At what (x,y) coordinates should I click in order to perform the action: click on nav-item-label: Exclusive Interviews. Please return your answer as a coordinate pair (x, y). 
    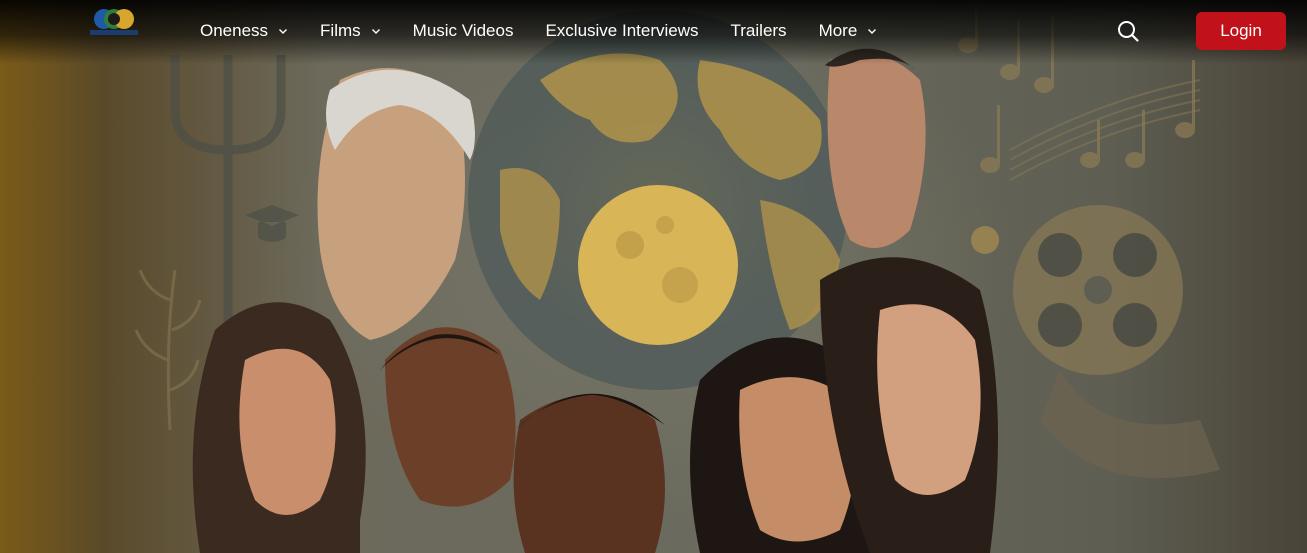
    Looking at the image, I should click on (622, 30).